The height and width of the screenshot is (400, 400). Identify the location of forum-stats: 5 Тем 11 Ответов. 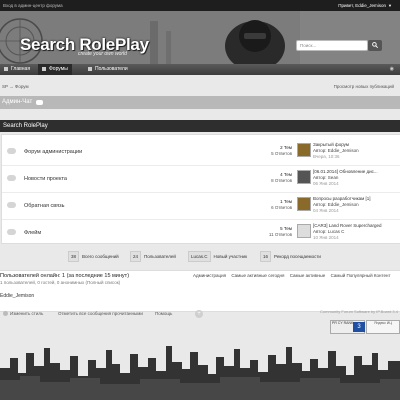
(272, 232).